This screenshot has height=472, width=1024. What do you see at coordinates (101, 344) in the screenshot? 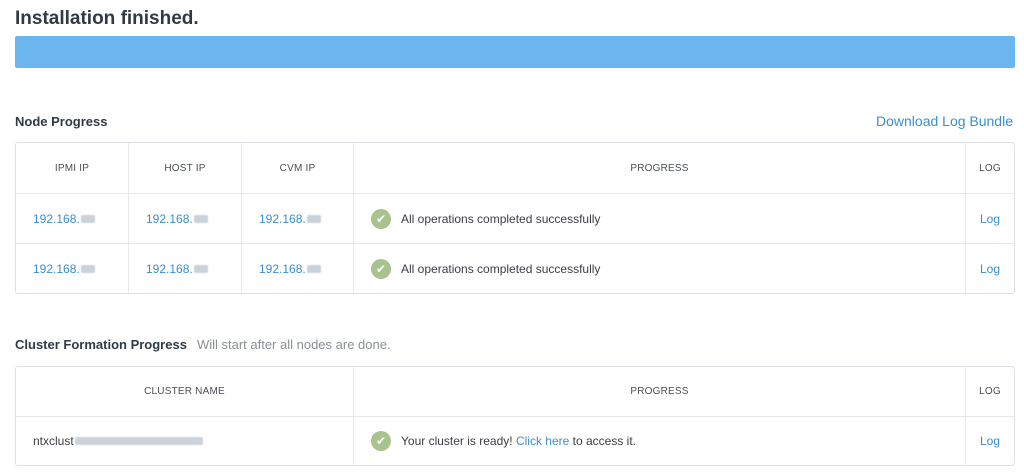
I see `cluster-formation-heading: Cluster Formation Progress` at bounding box center [101, 344].